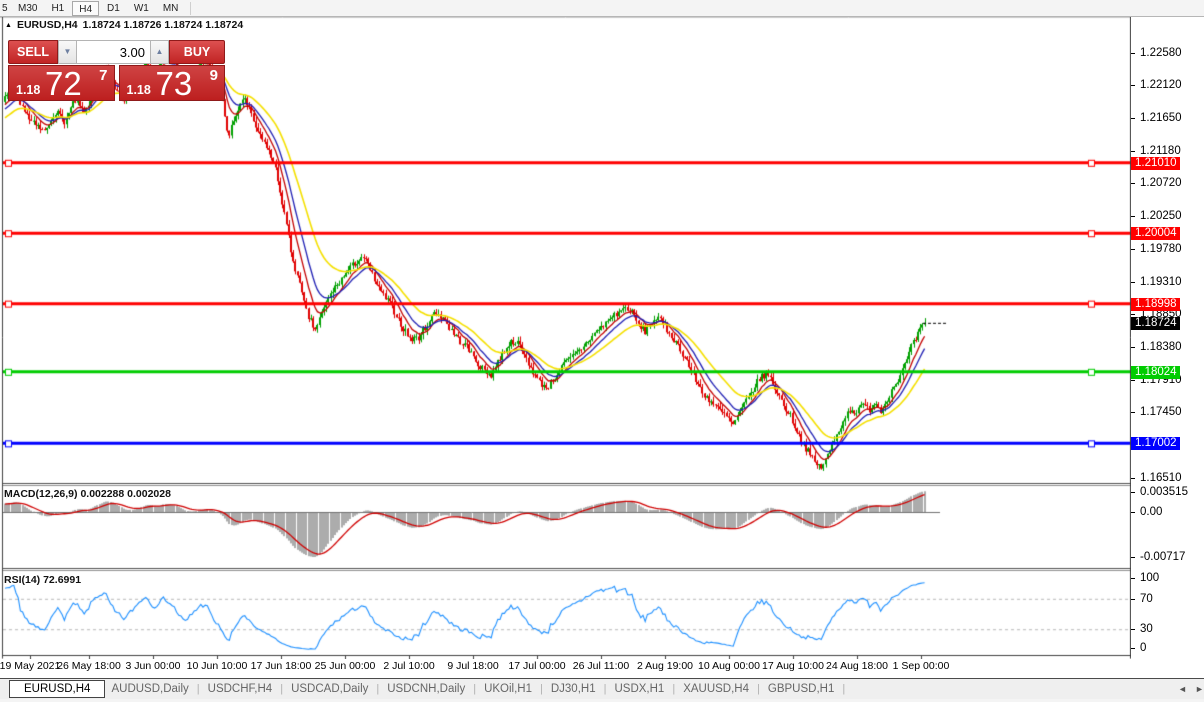 This screenshot has width=1204, height=702. Describe the element at coordinates (138, 90) in the screenshot. I see `buy-price-small: 1.18` at that location.